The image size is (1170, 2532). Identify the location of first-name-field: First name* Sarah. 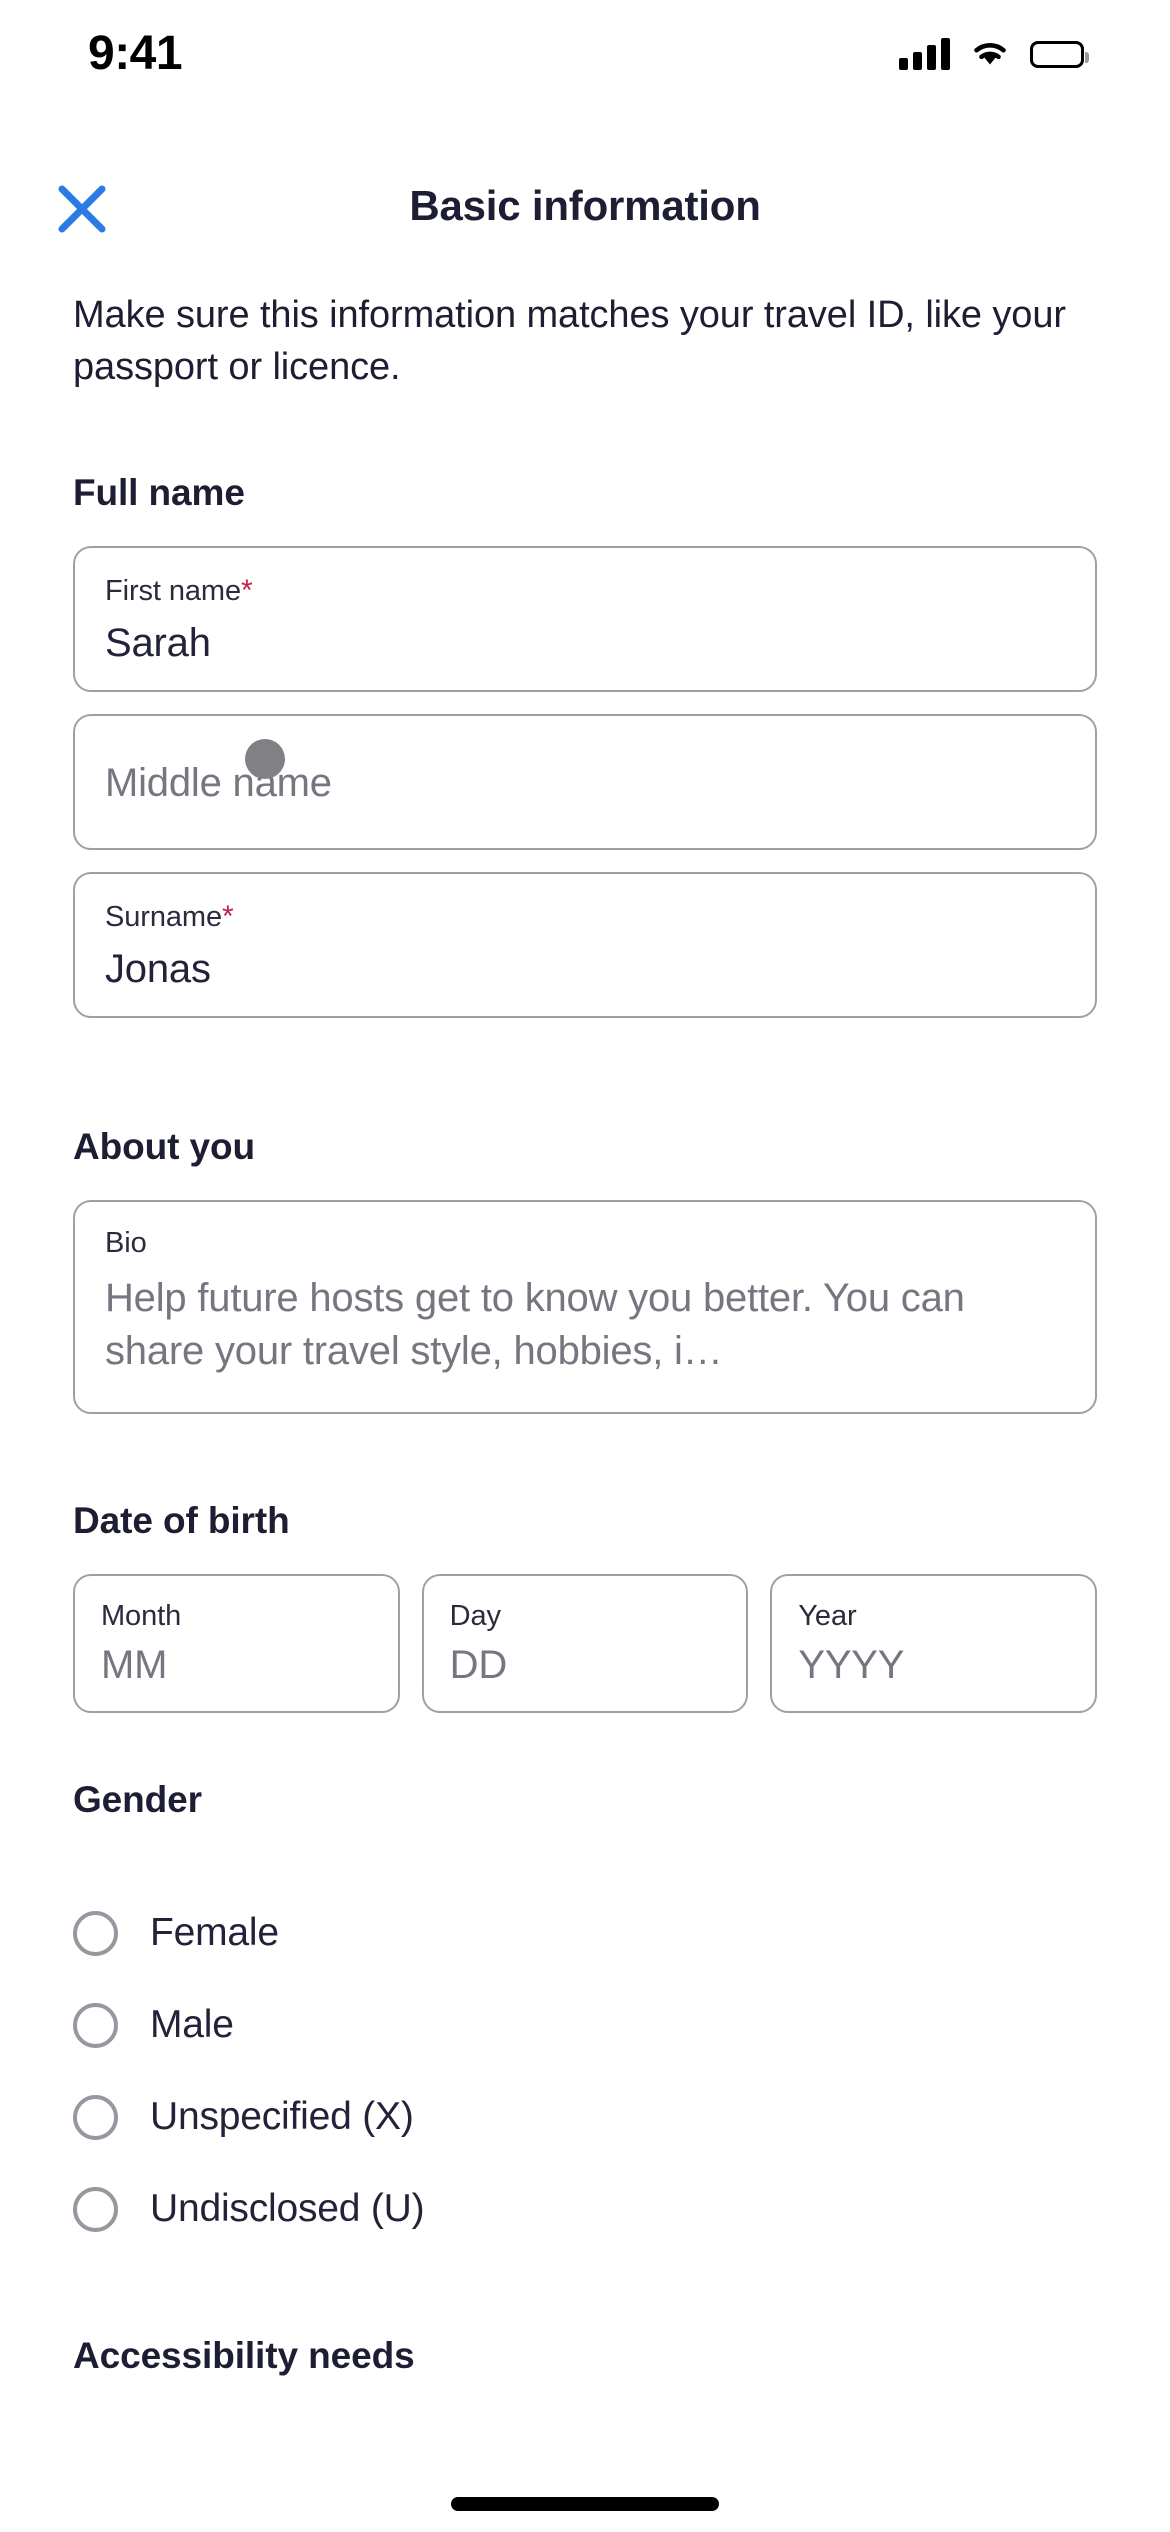
(585, 619).